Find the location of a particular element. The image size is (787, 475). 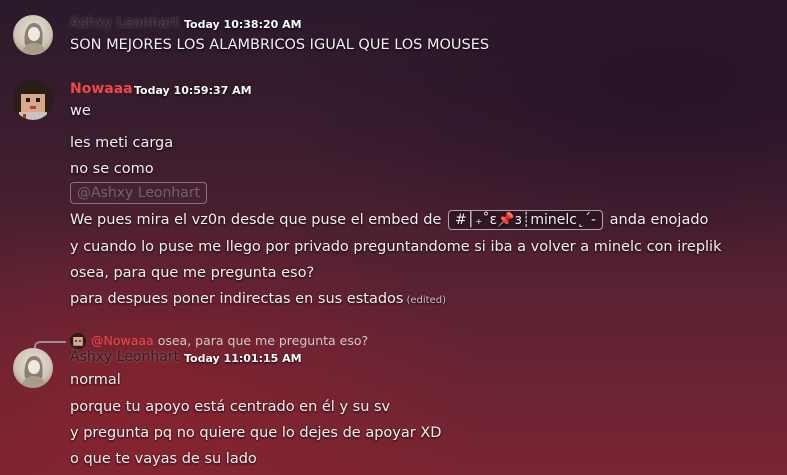

reply-author: @Nowaaa is located at coordinates (122, 340).